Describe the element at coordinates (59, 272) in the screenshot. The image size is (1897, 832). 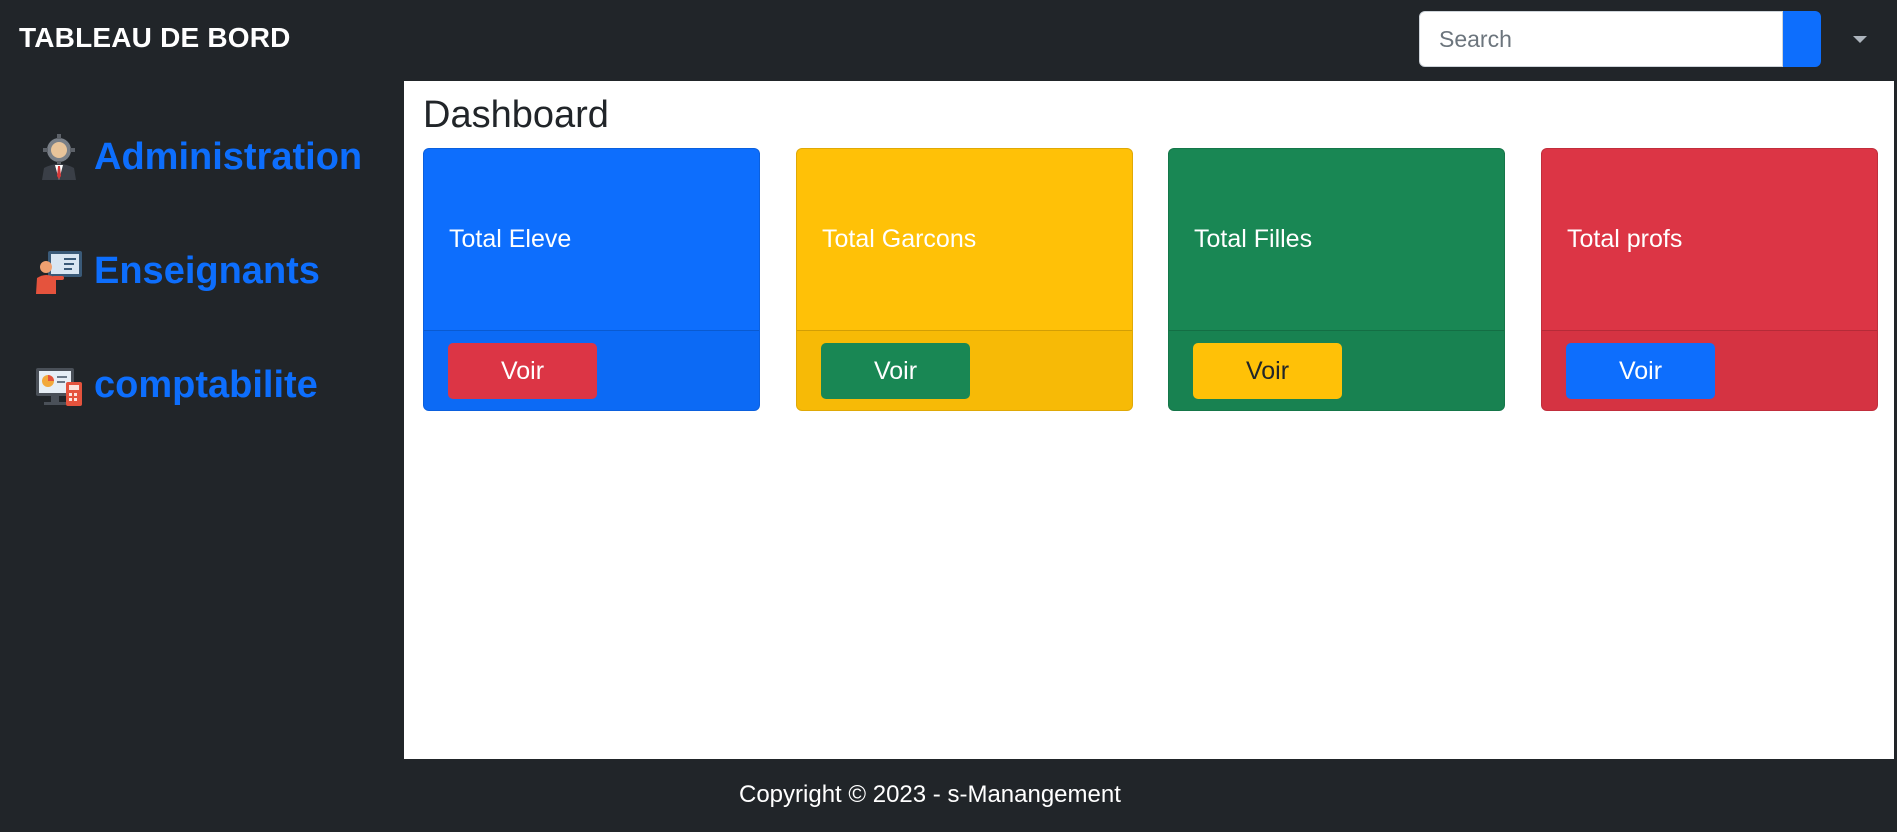
I see `teacher-icon` at that location.